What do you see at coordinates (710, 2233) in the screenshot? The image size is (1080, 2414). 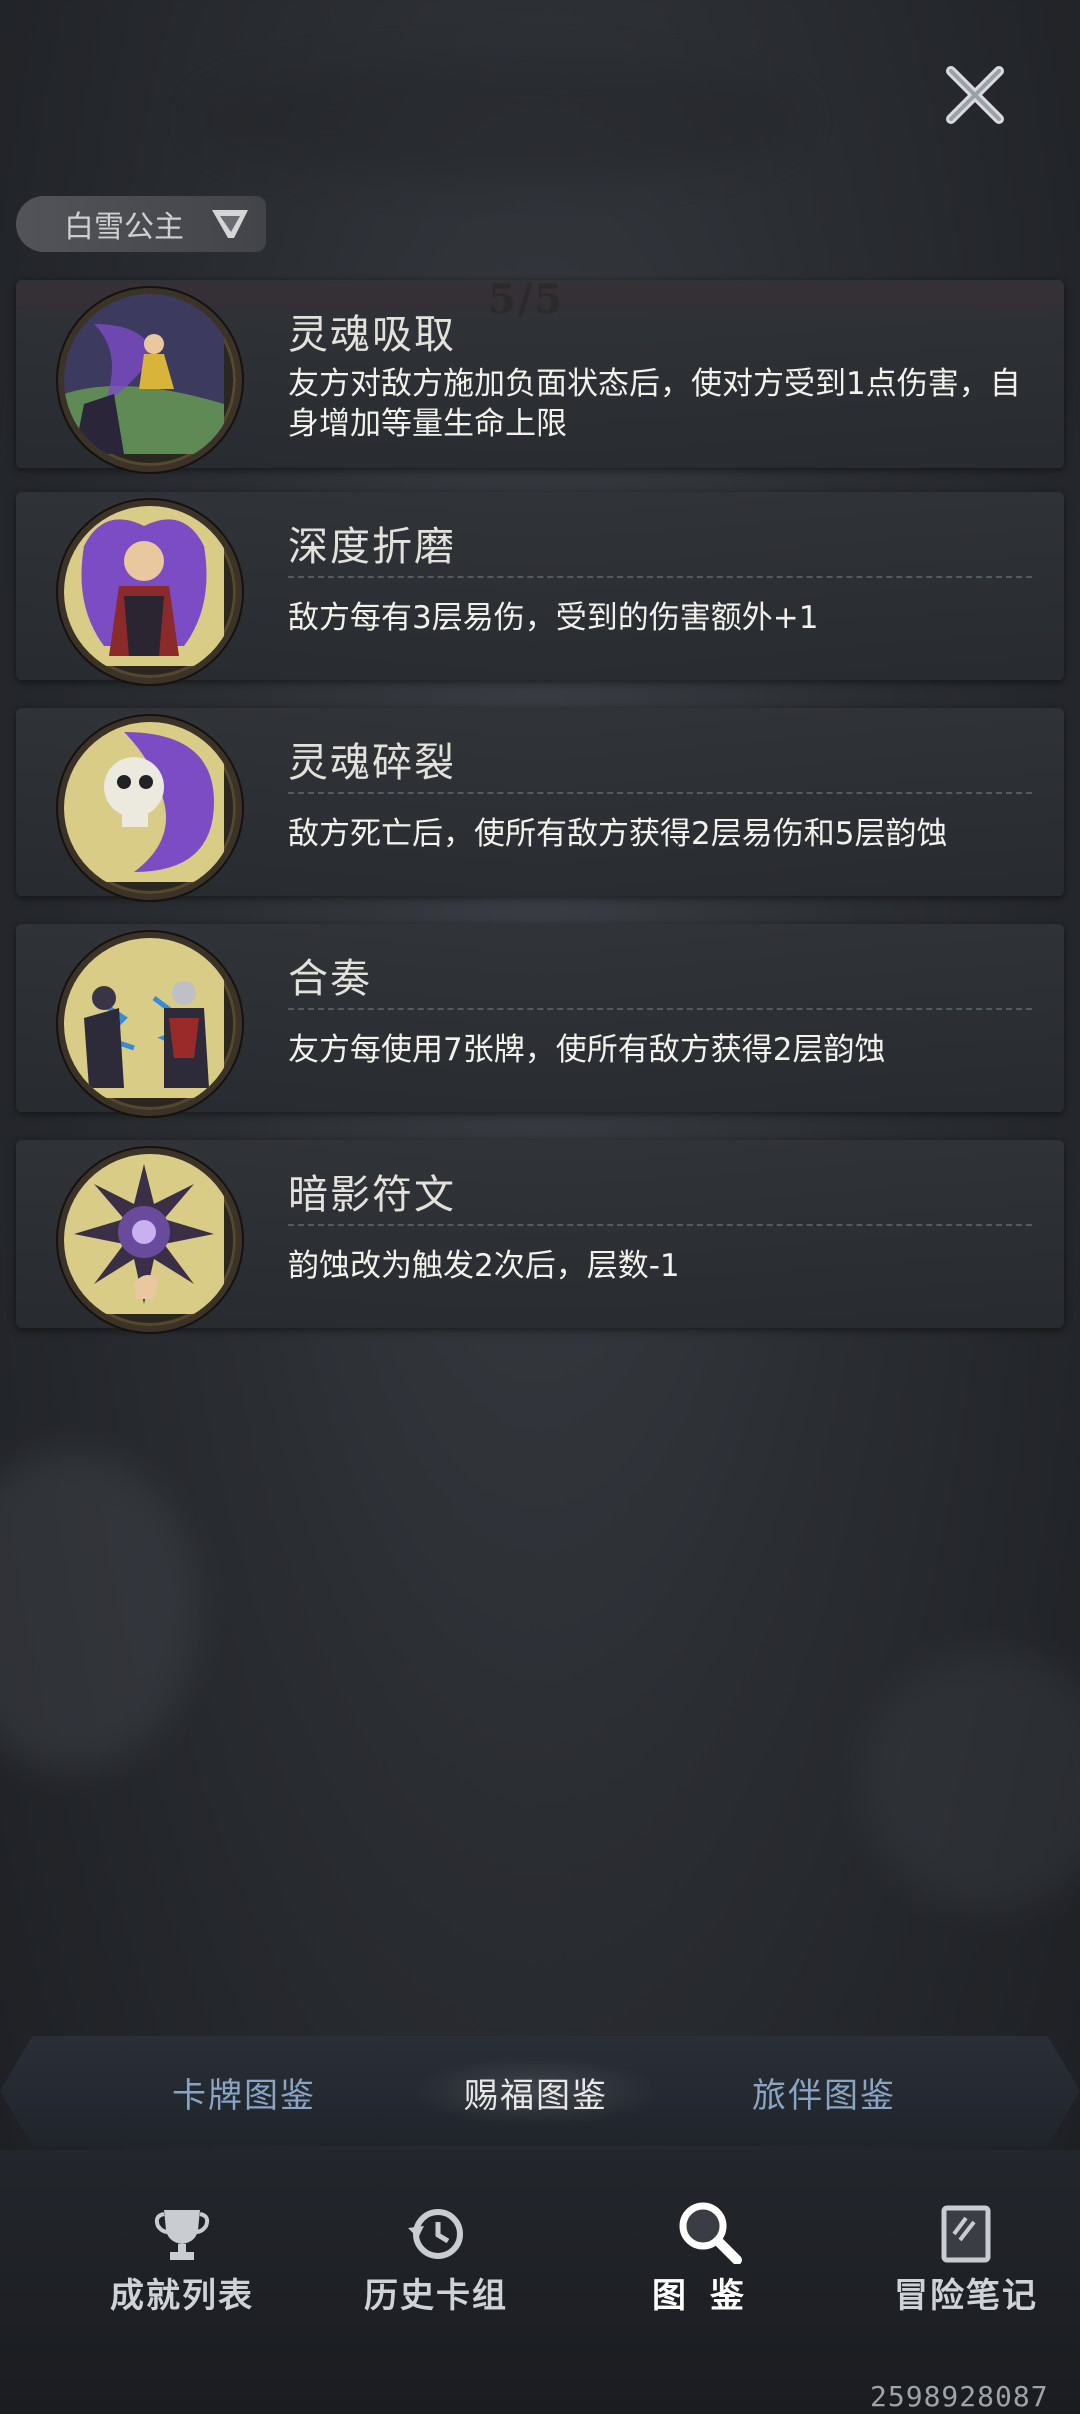 I see `search-icon` at bounding box center [710, 2233].